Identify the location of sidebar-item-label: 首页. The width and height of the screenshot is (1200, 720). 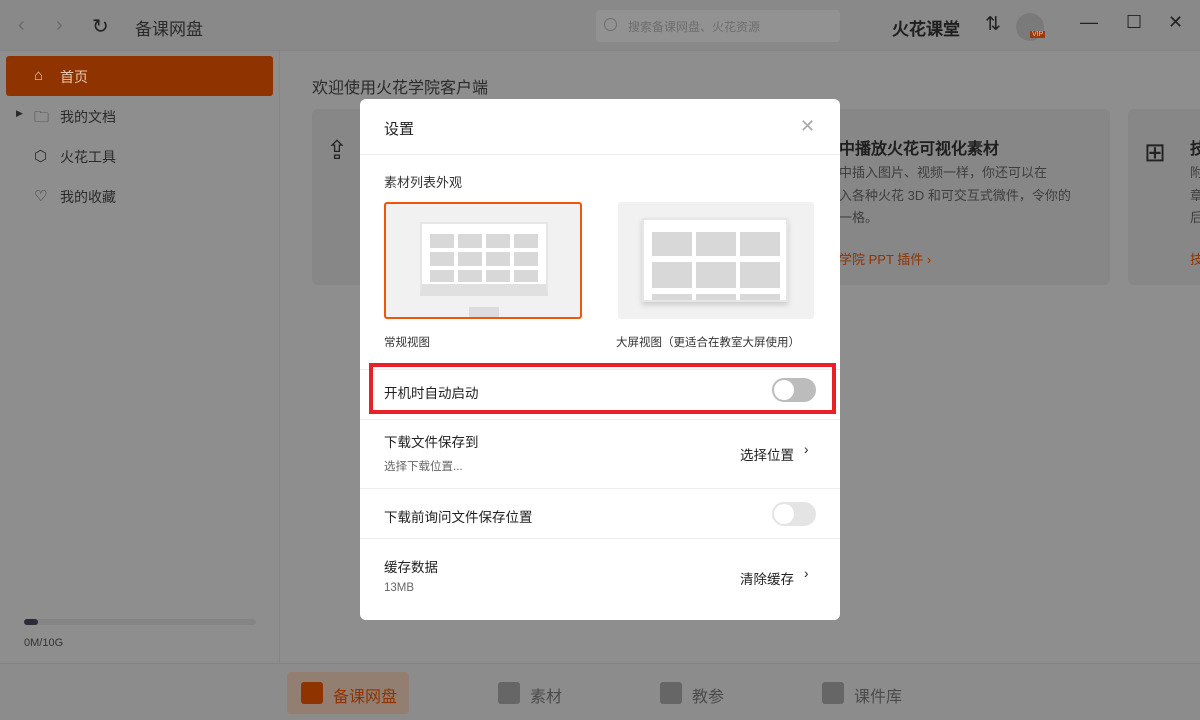
(74, 77).